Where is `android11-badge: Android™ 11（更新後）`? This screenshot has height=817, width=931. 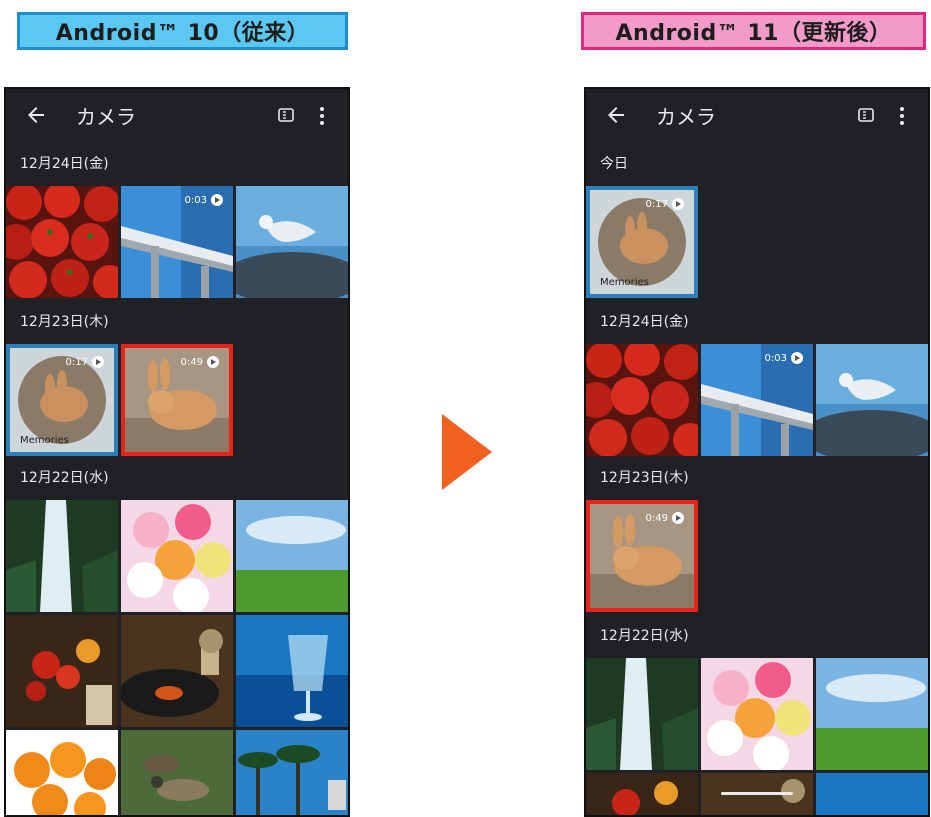
android11-badge: Android™ 11（更新後） is located at coordinates (753, 31).